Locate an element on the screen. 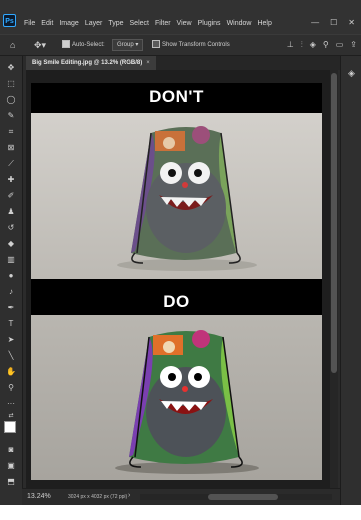 The image size is (361, 520). history-brush-icon: ↺ is located at coordinates (11, 228).